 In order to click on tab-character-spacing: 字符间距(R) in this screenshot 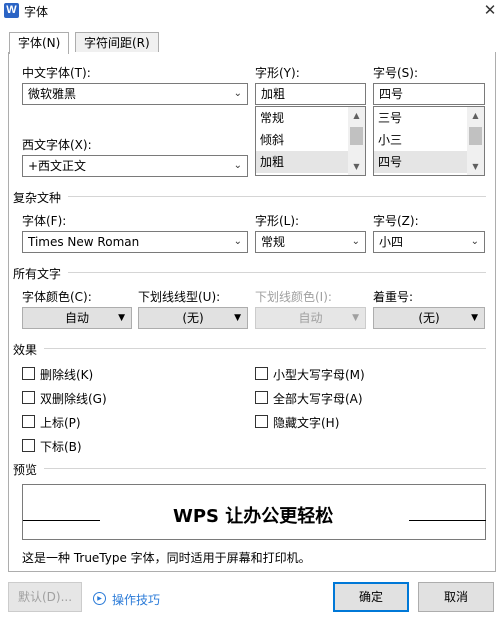, I will do `click(117, 42)`.